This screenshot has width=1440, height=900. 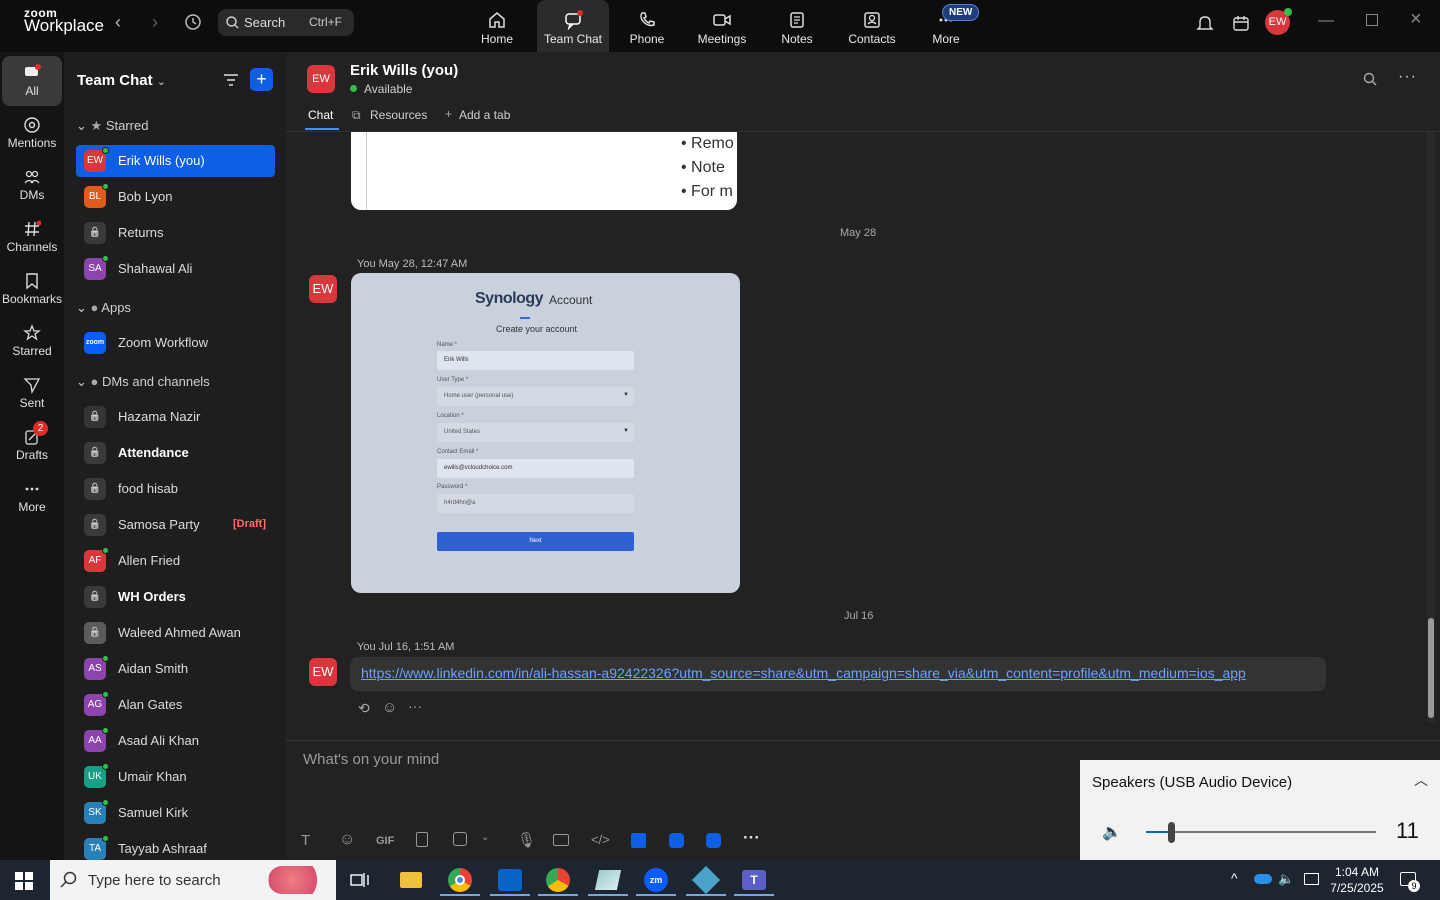 I want to click on minimize-icon: —, so click(x=1326, y=21).